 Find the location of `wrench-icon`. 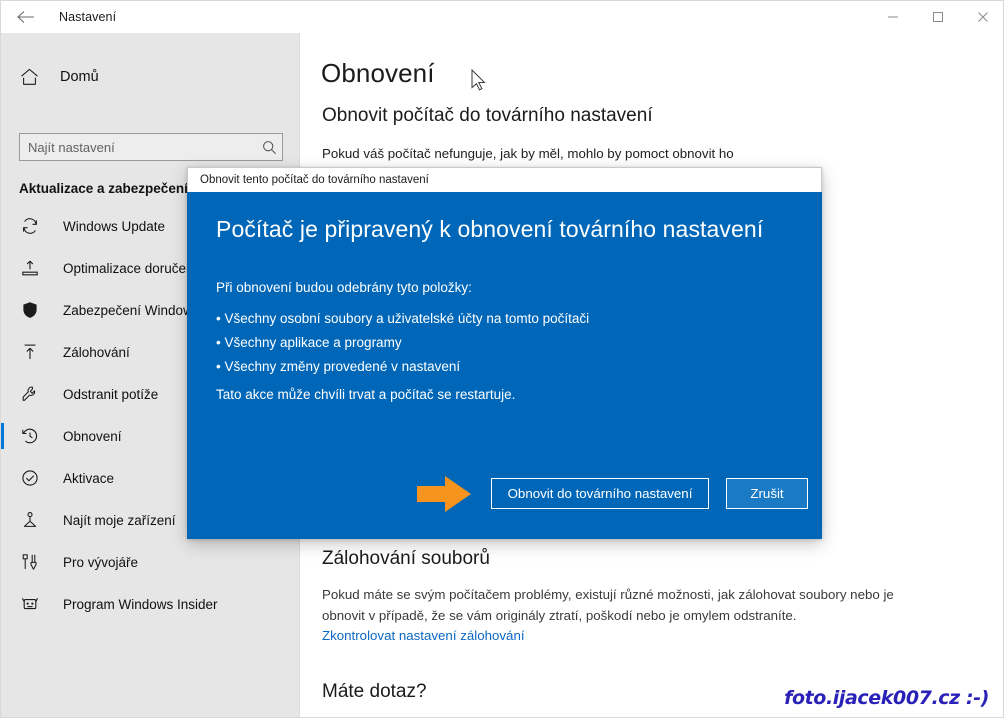

wrench-icon is located at coordinates (30, 394).